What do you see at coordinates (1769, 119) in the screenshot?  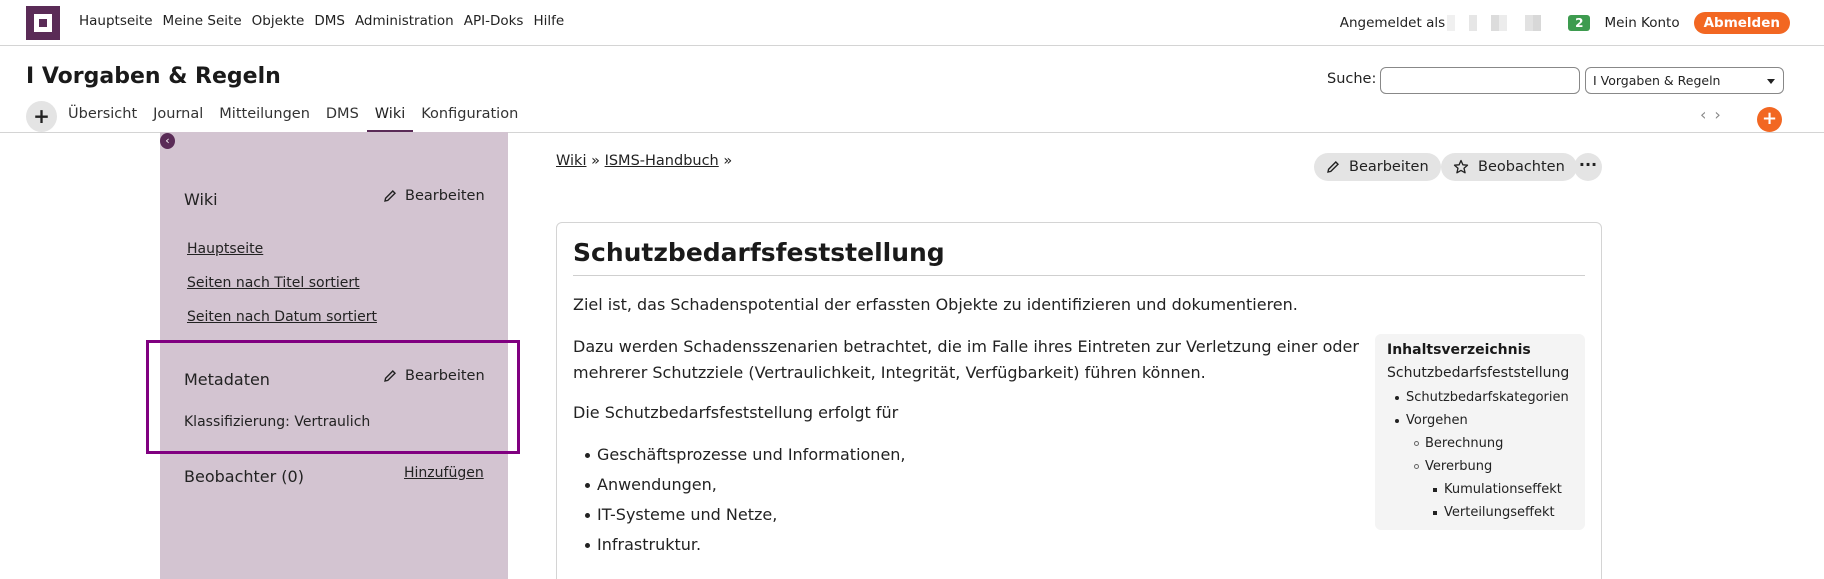 I see `new-item-button: +` at bounding box center [1769, 119].